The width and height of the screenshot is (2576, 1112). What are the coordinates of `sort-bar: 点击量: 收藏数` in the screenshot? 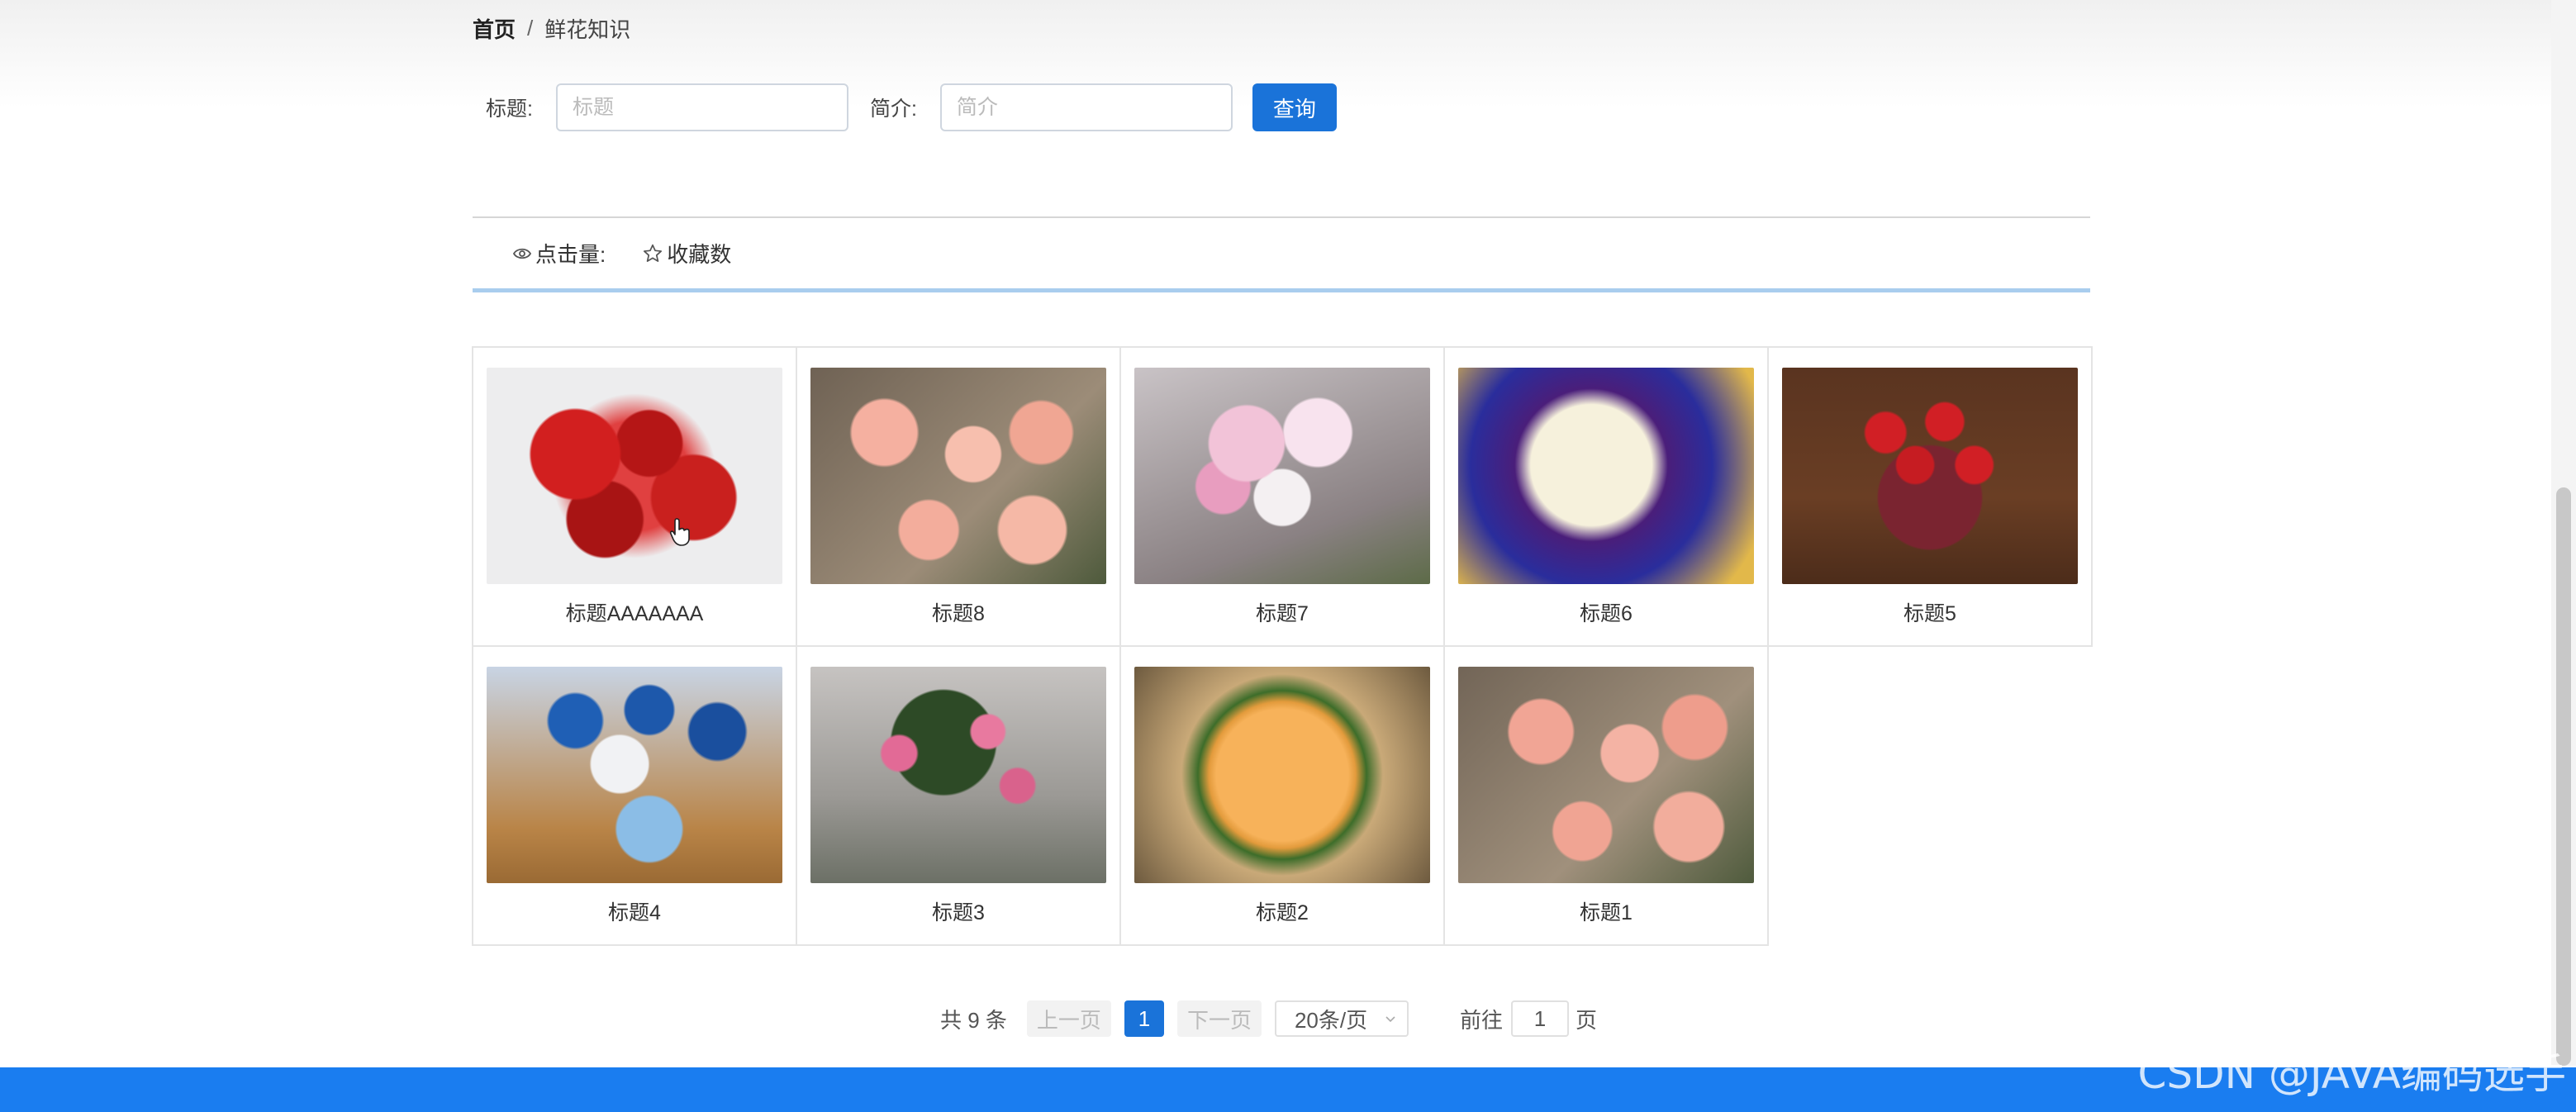 It's located at (1281, 254).